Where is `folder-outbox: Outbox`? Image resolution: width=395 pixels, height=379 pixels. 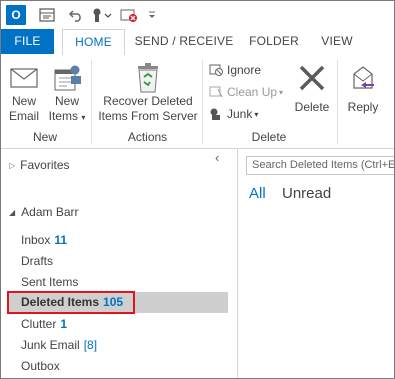
folder-outbox: Outbox is located at coordinates (40, 366).